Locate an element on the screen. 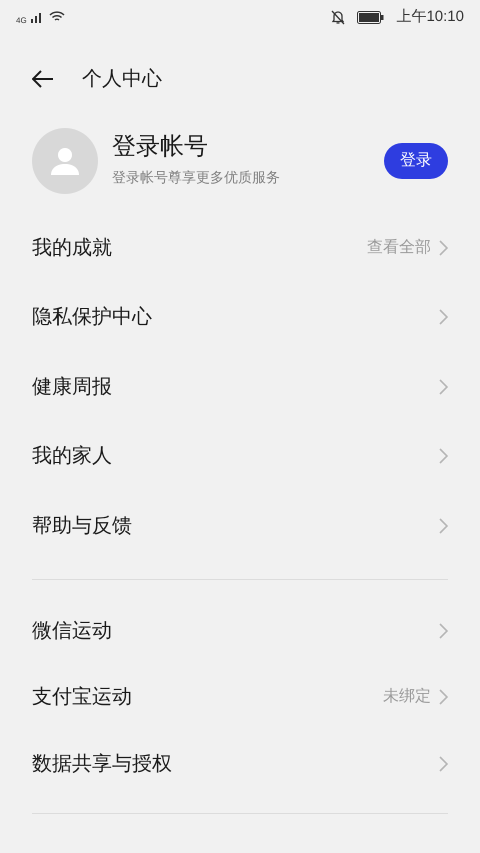 The height and width of the screenshot is (853, 480). settings-row: 我的成就 查看全部 is located at coordinates (240, 247).